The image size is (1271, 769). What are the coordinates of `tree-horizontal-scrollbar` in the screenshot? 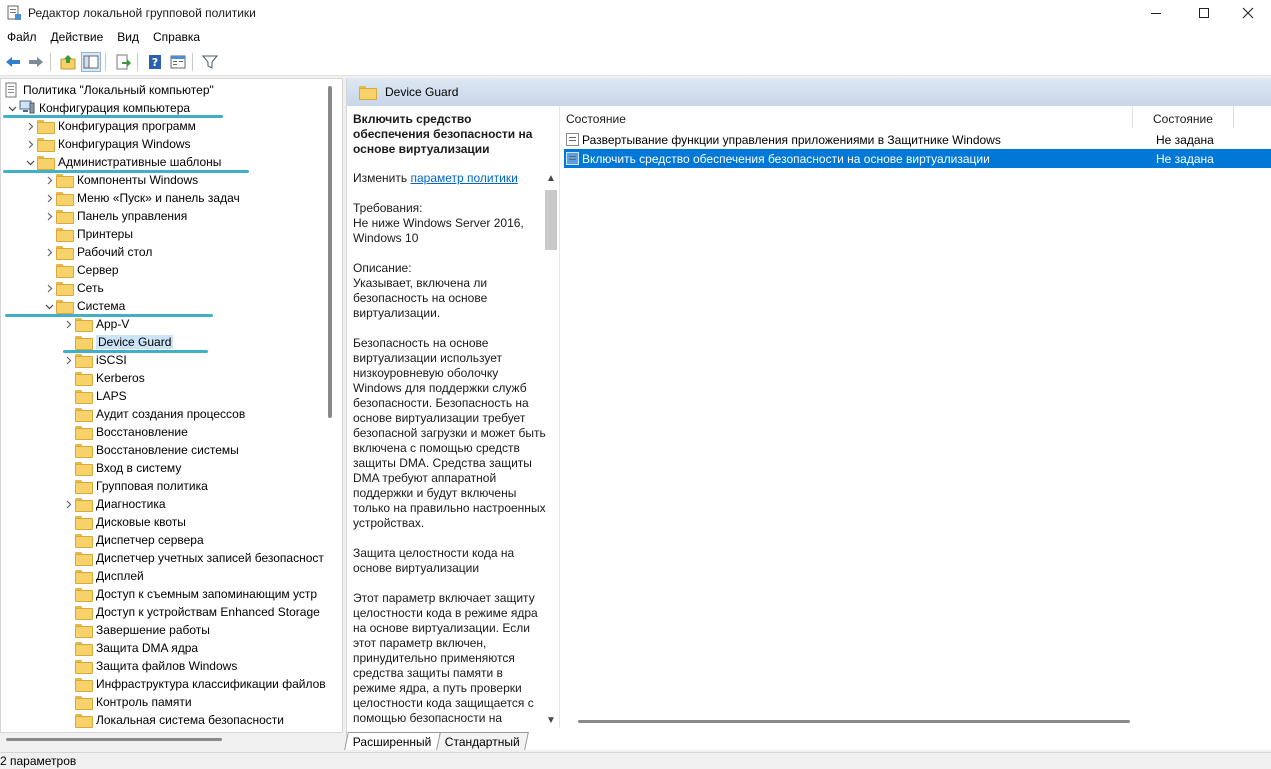 It's located at (114, 739).